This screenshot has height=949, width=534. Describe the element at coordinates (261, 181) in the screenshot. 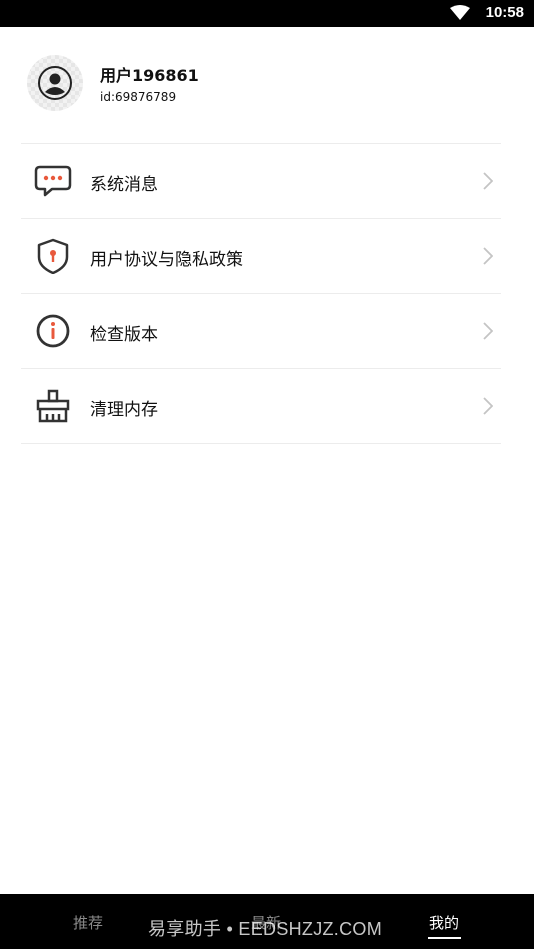

I see `menu-item-system-messages: 系统消息` at that location.